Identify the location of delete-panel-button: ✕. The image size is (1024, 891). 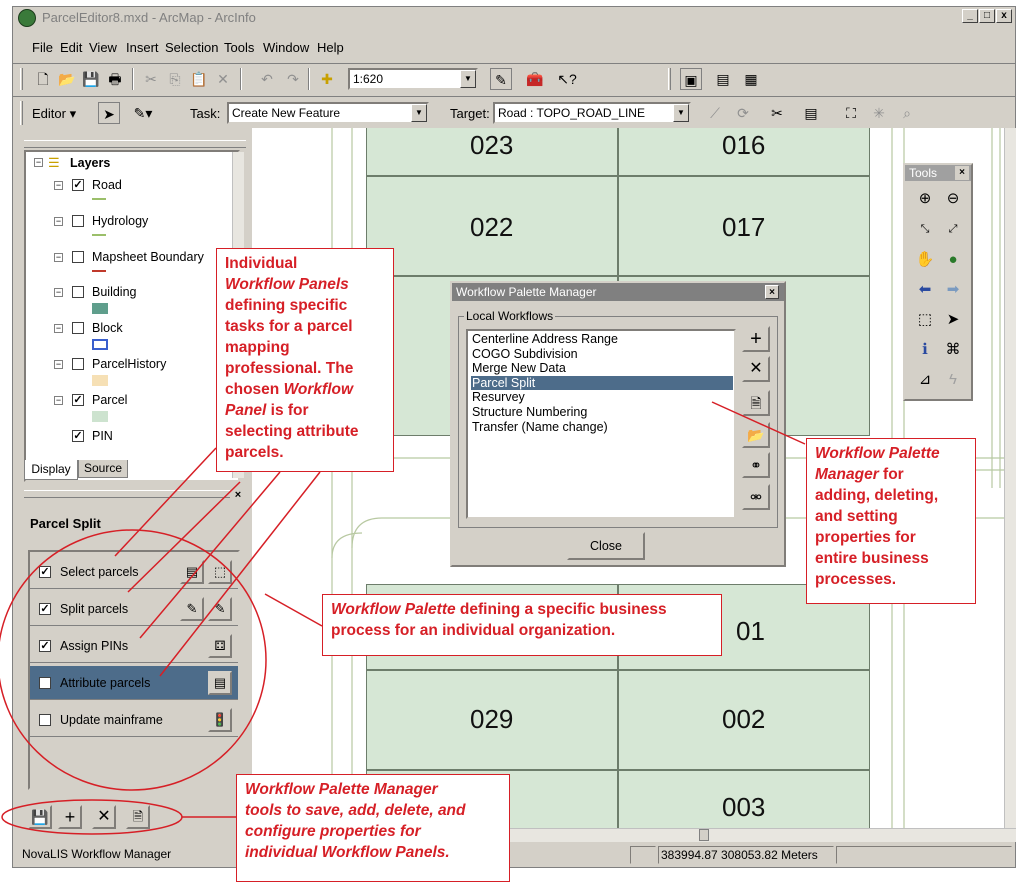
(104, 817).